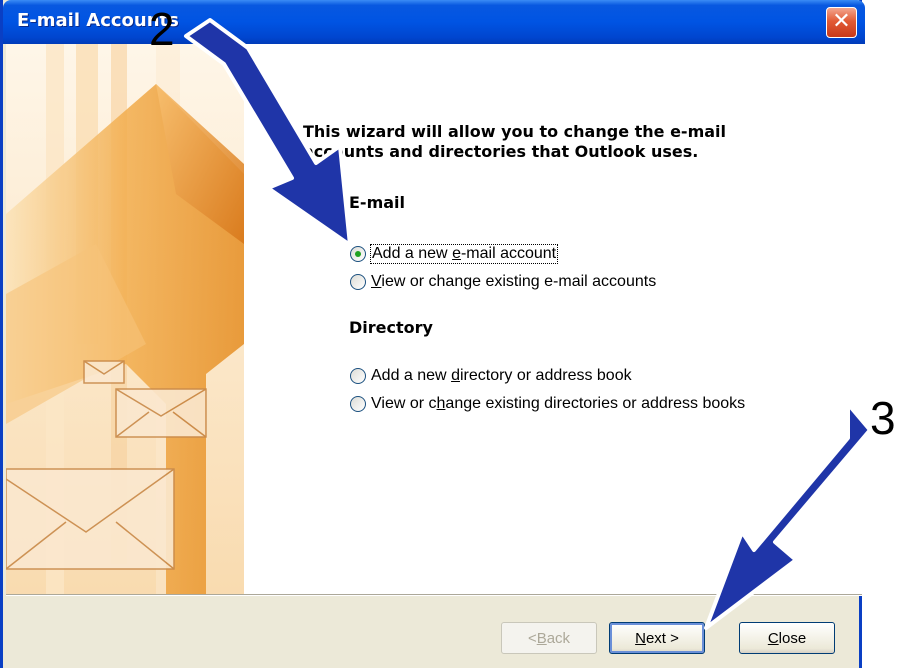  I want to click on radio-label: View or change existing e-mail accounts, so click(514, 281).